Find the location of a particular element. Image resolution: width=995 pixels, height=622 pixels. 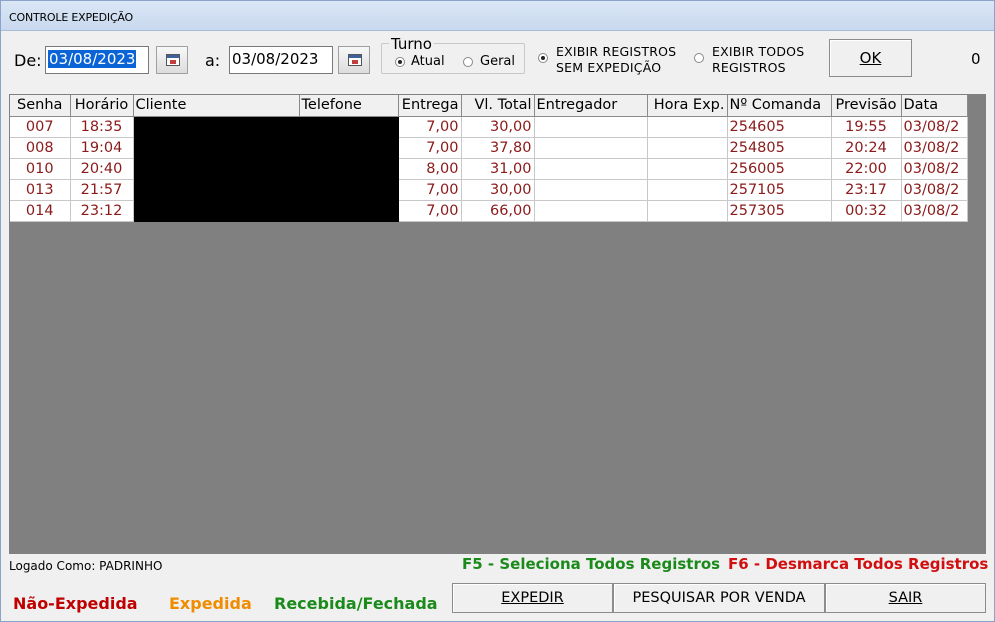

col-telefone: Telefone is located at coordinates (349, 106).